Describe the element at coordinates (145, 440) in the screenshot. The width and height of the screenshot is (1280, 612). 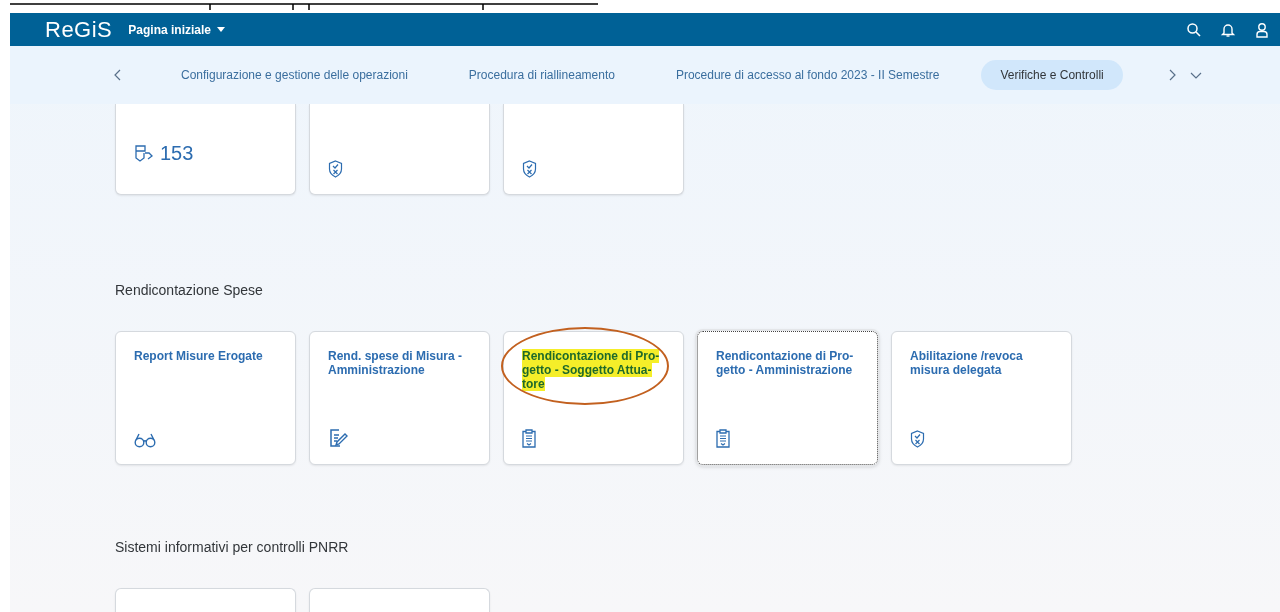
I see `glasses-icon` at that location.